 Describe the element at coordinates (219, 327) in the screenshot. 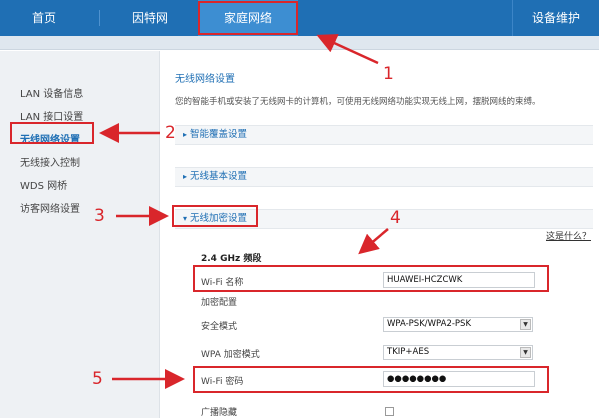

I see `security-mode-label: 安全模式` at that location.